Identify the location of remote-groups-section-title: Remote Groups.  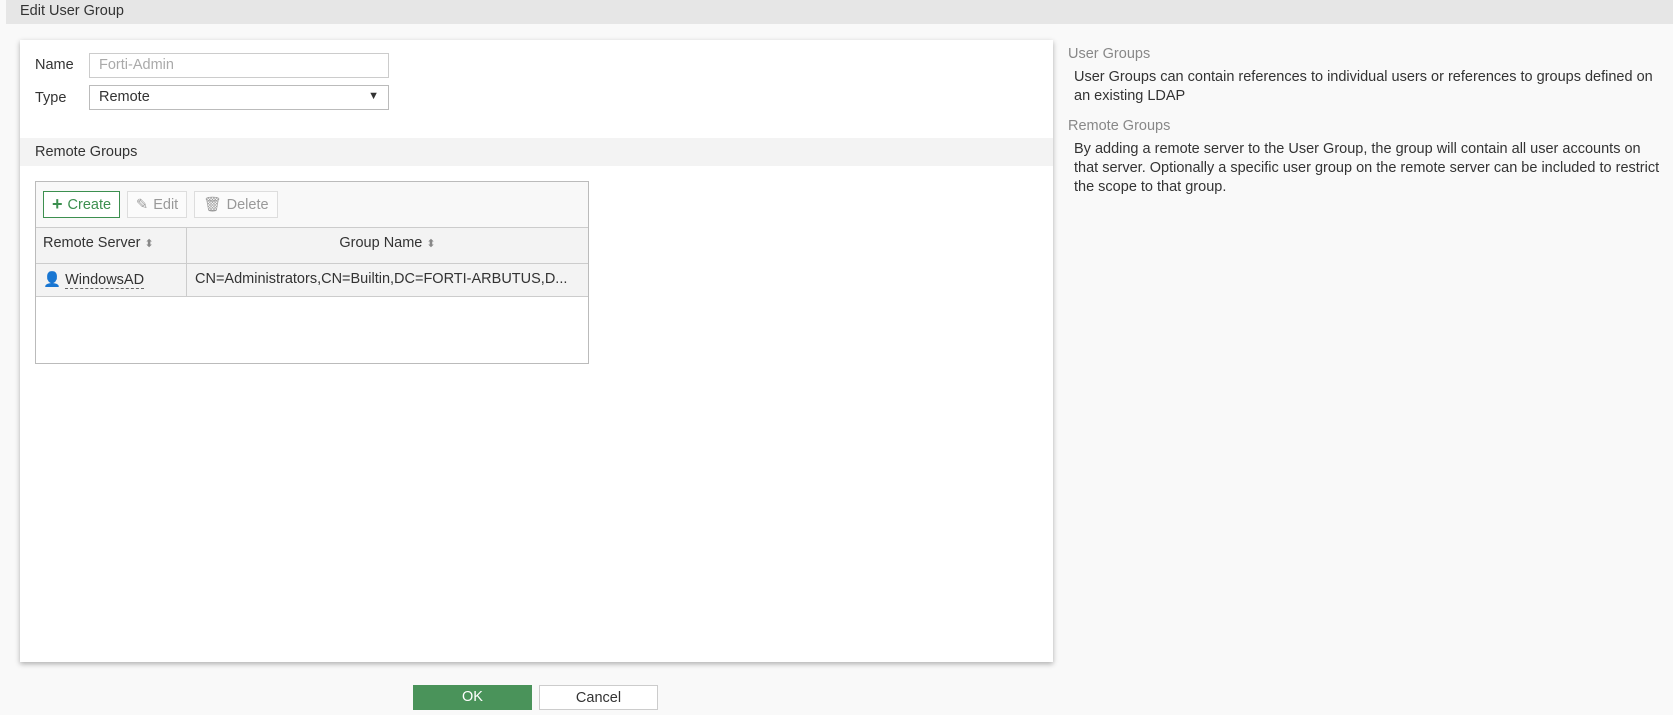
(536, 152).